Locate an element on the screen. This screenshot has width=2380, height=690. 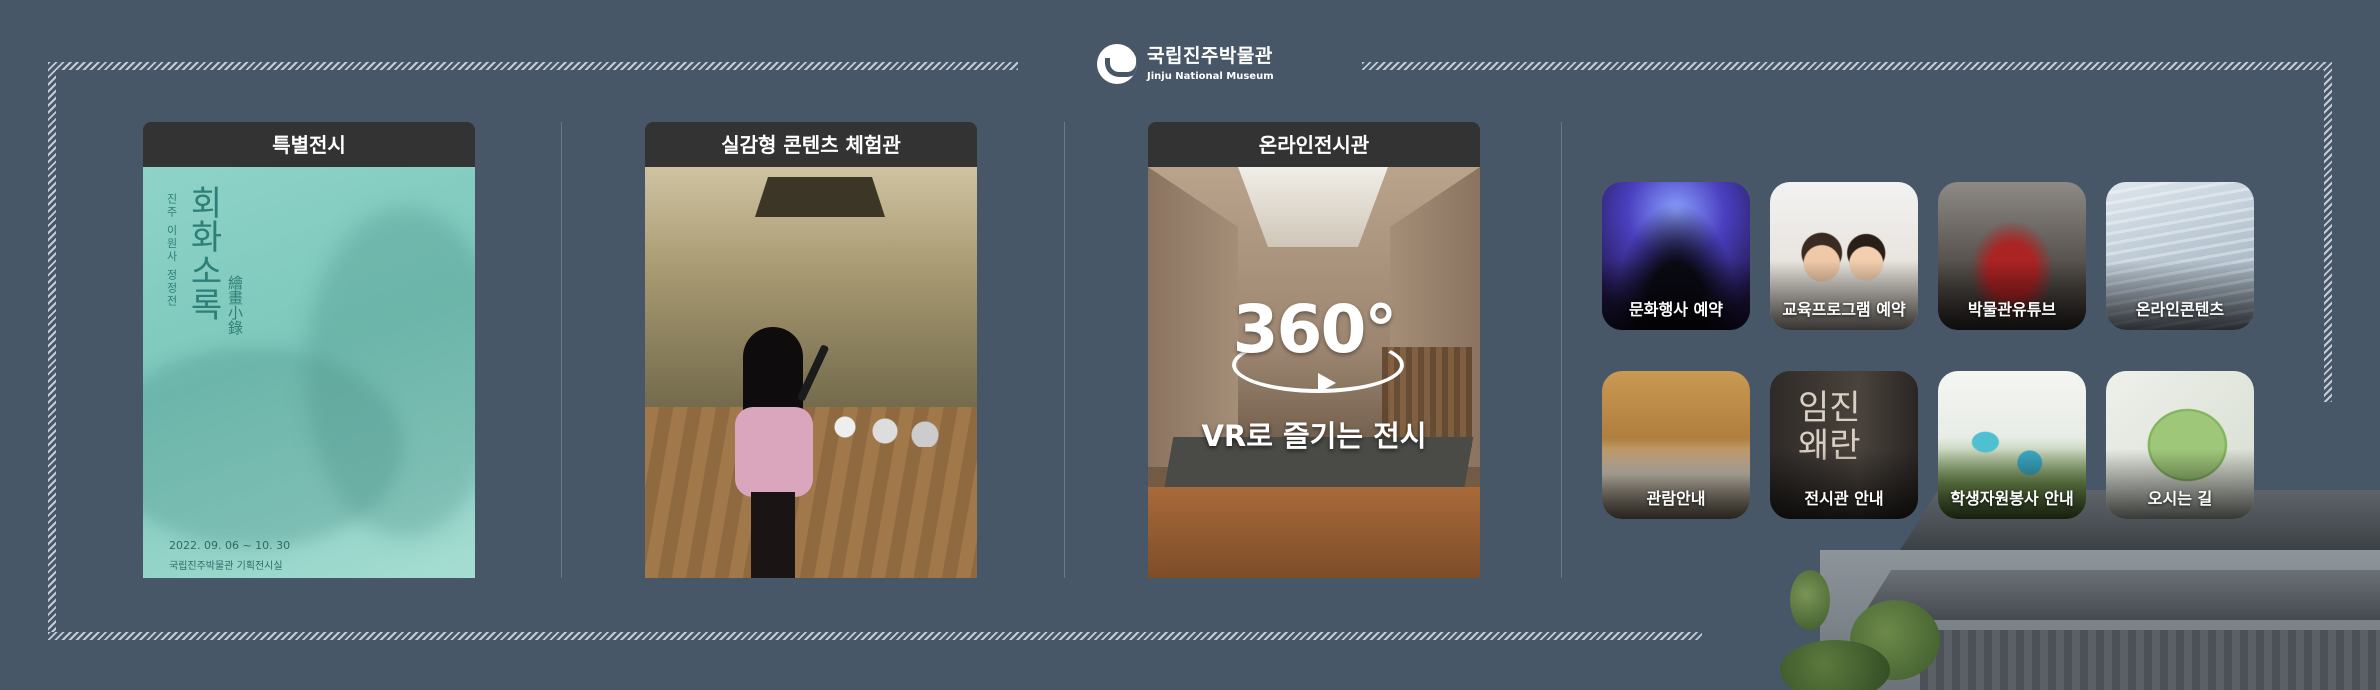
card-title: 실감형 콘텐츠 체험관 is located at coordinates (811, 144).